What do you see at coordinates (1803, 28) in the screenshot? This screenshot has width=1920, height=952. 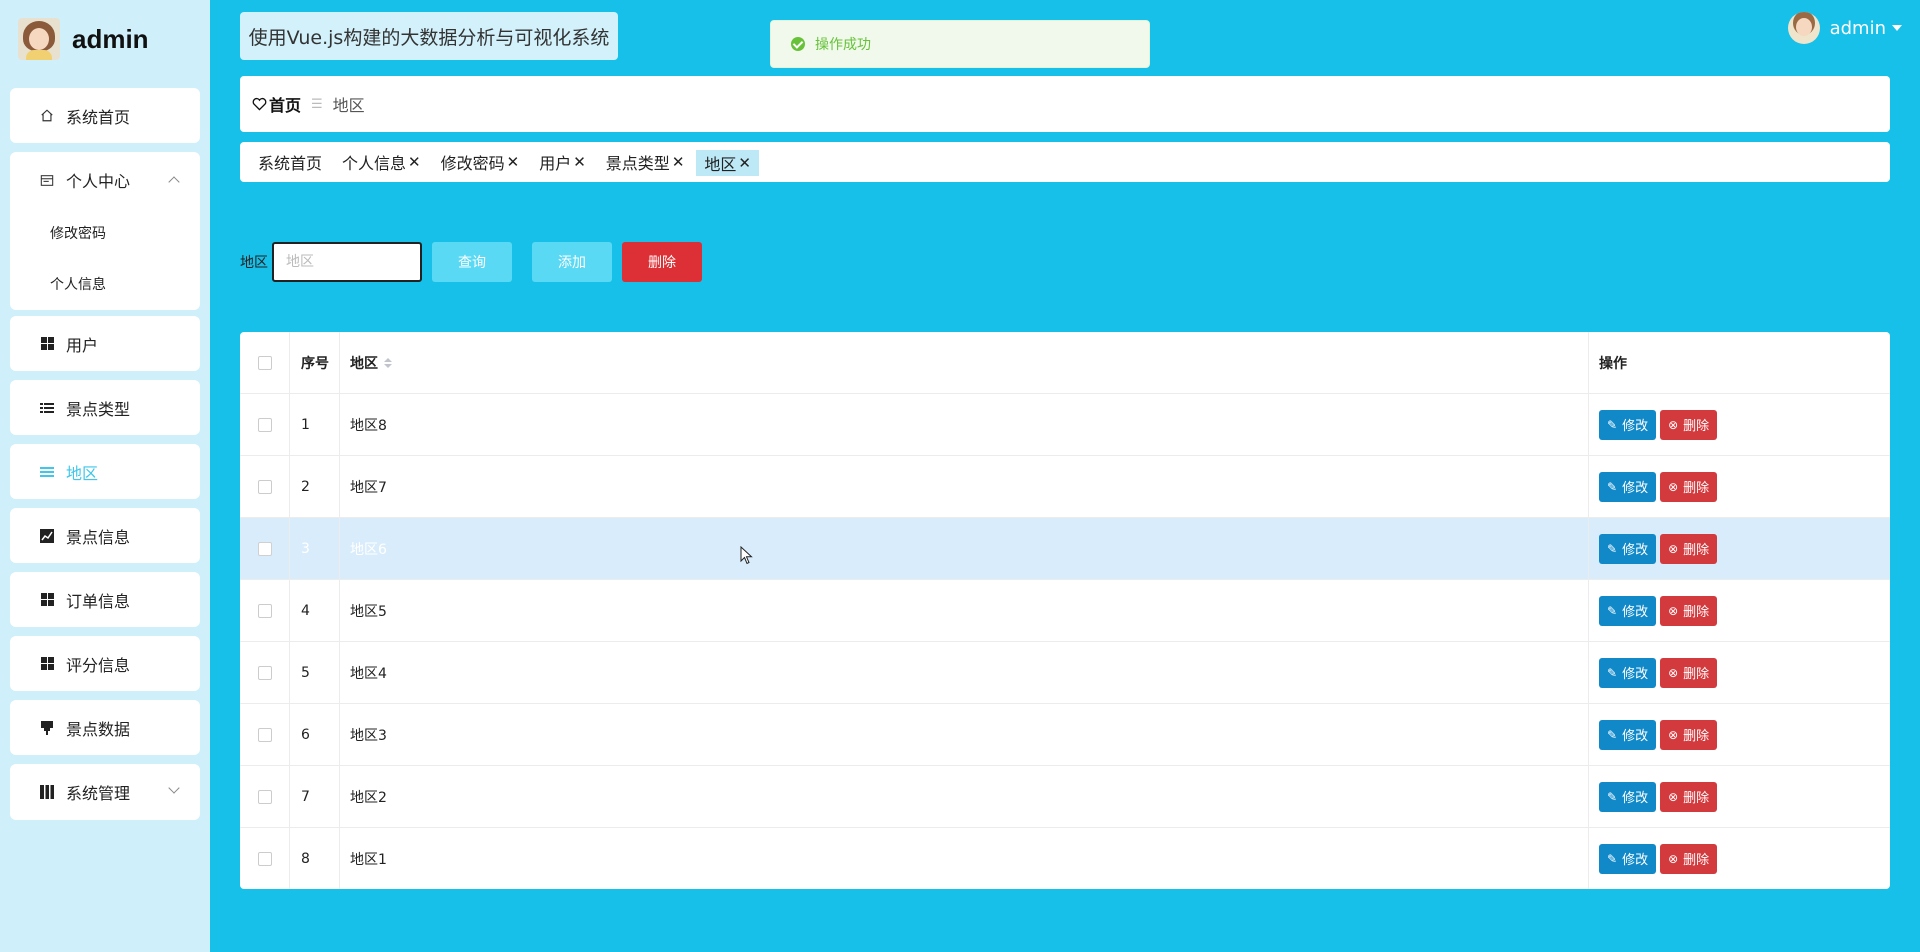 I see `avatar` at bounding box center [1803, 28].